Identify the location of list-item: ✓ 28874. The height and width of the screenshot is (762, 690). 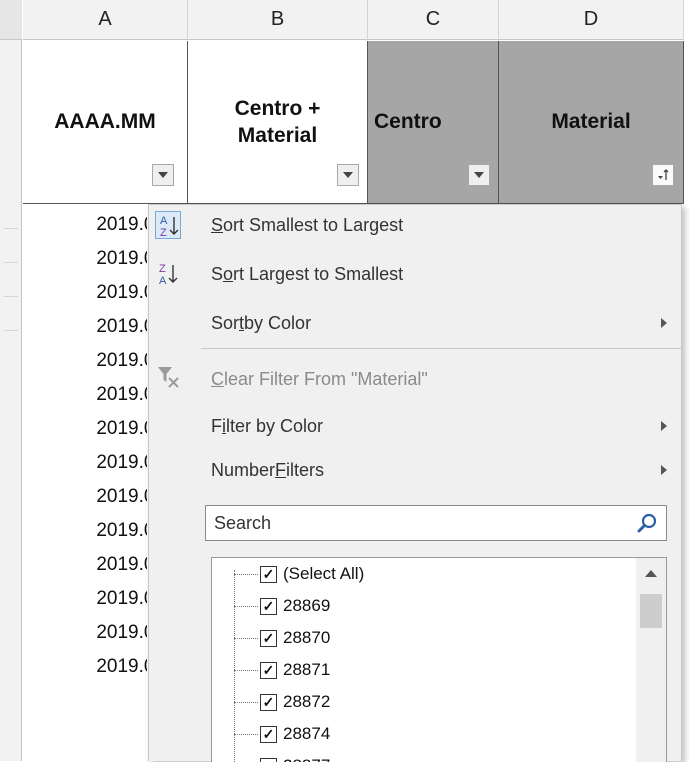
(282, 734).